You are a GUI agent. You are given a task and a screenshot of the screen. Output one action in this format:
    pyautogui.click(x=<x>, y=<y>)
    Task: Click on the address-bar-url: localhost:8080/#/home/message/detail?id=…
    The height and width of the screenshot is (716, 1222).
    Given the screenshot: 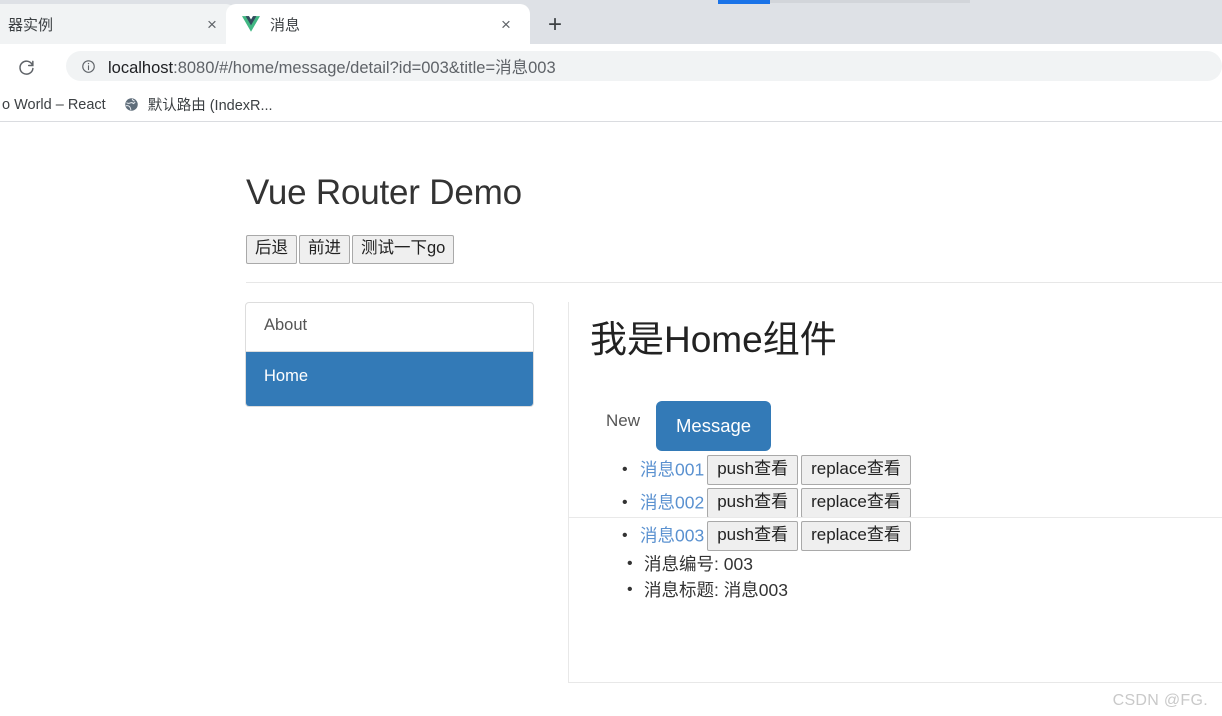 What is the action you would take?
    pyautogui.click(x=332, y=66)
    